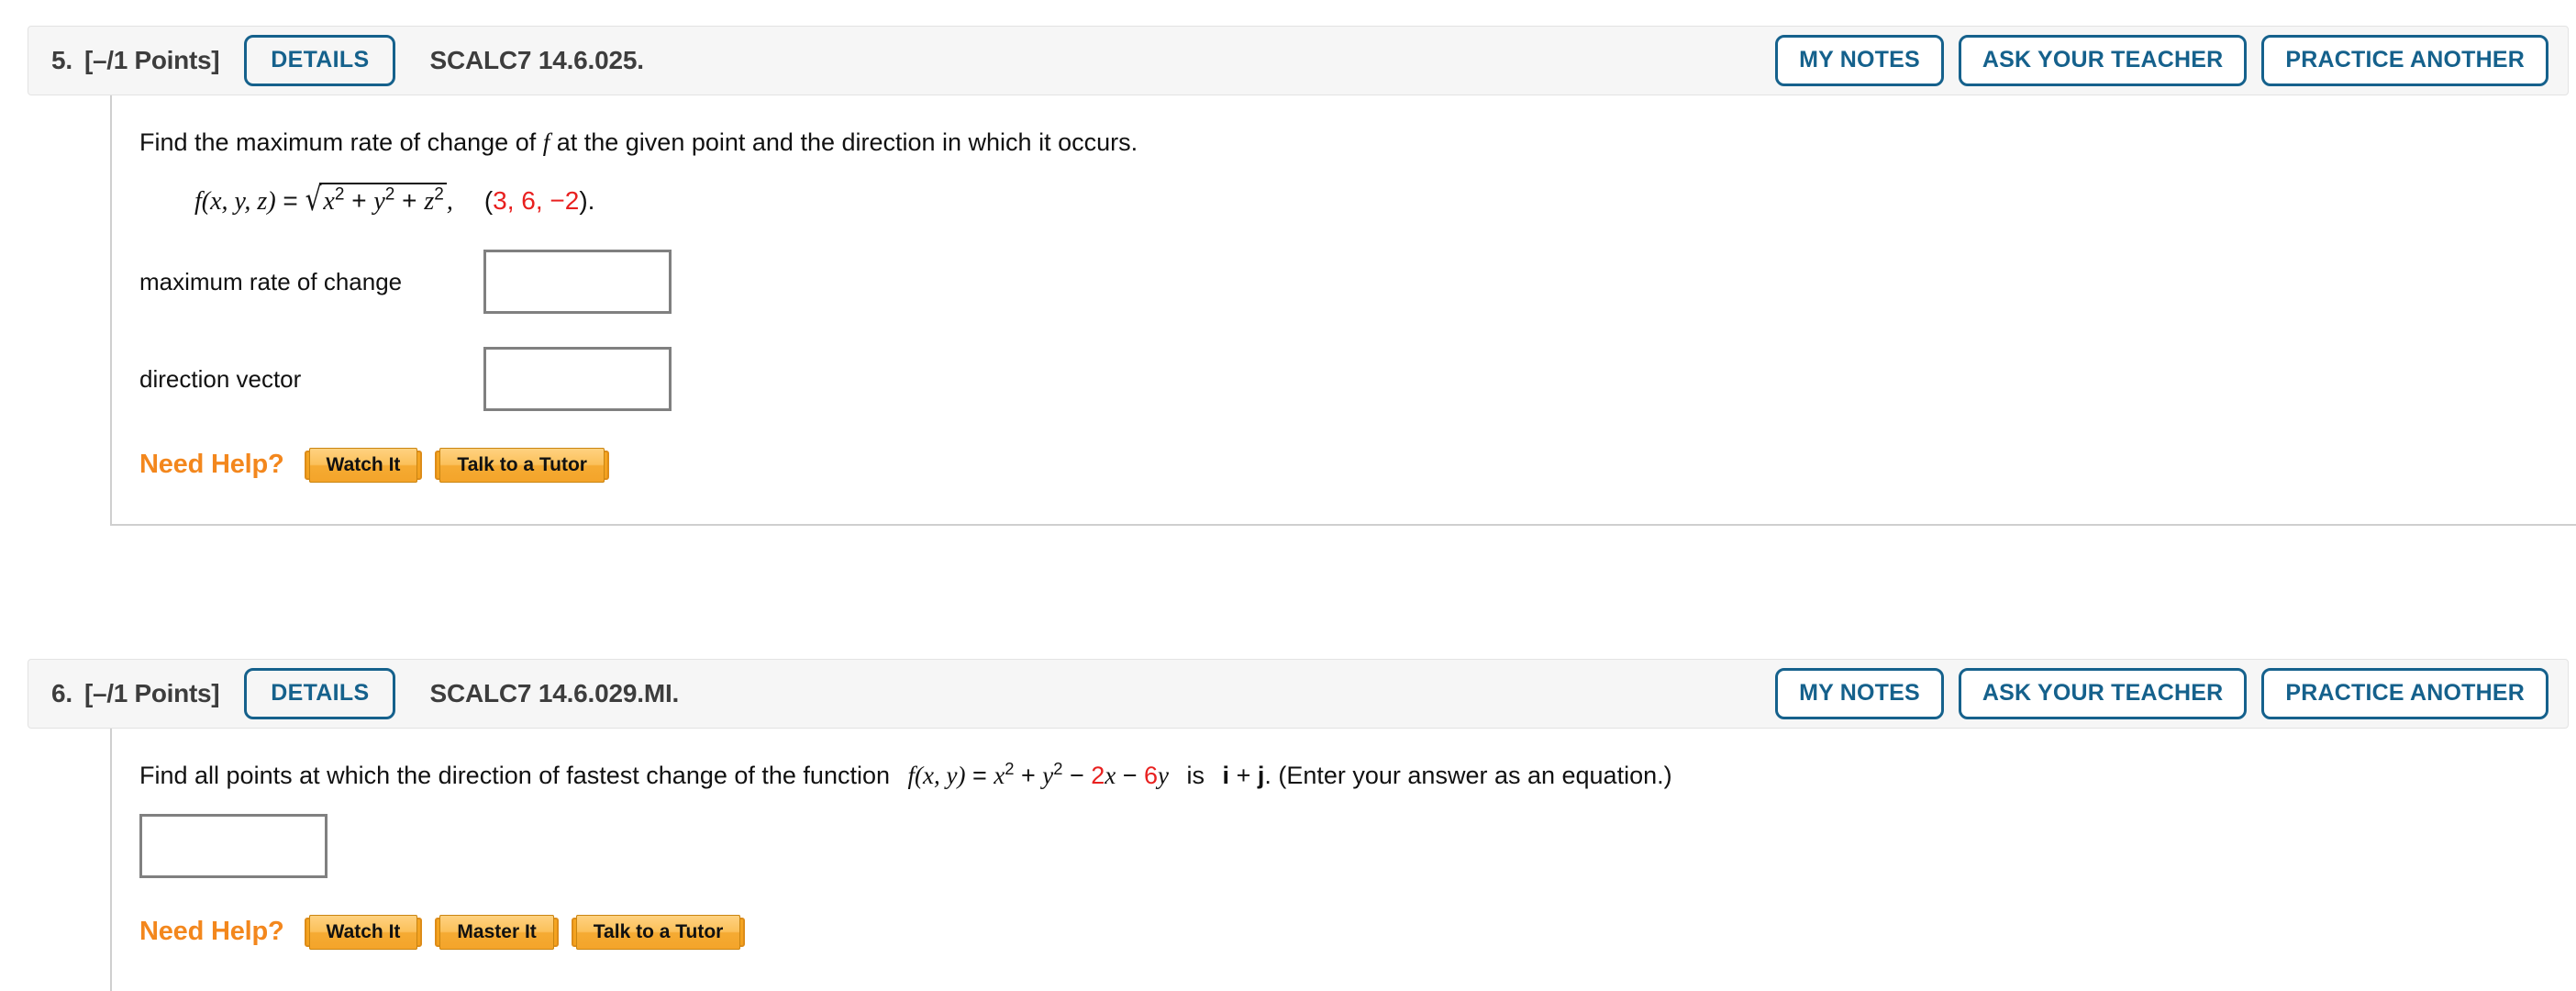 The height and width of the screenshot is (991, 2576). What do you see at coordinates (536, 60) in the screenshot?
I see `problem-code: SCALC7 14.6.025.` at bounding box center [536, 60].